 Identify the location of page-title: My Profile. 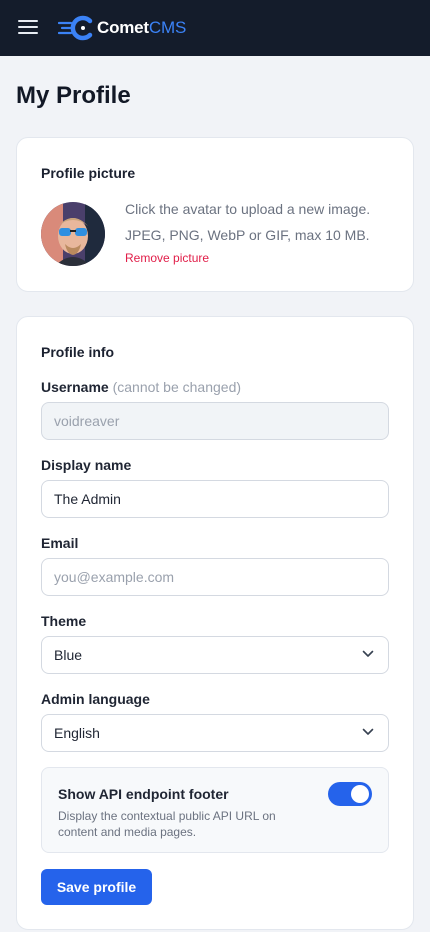
(73, 95).